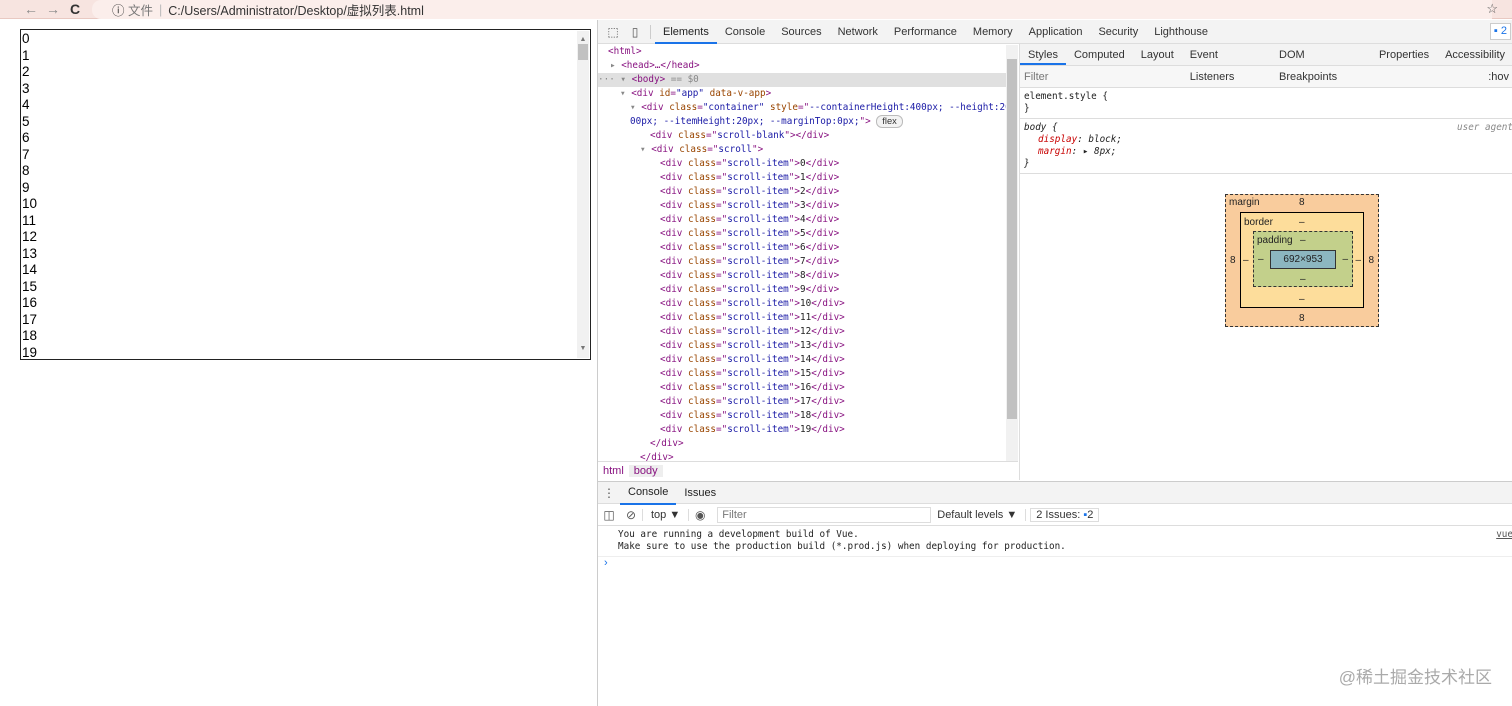 This screenshot has height=706, width=1512. What do you see at coordinates (808, 164) in the screenshot?
I see `dom-node: <div class="scroll-item">0</div>` at bounding box center [808, 164].